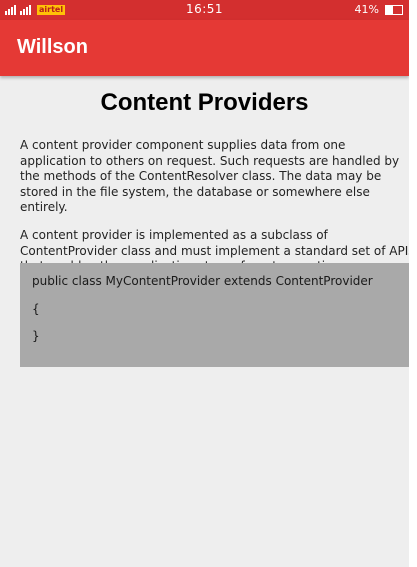 The image size is (417, 567). What do you see at coordinates (389, 9) in the screenshot?
I see `battery-fill` at bounding box center [389, 9].